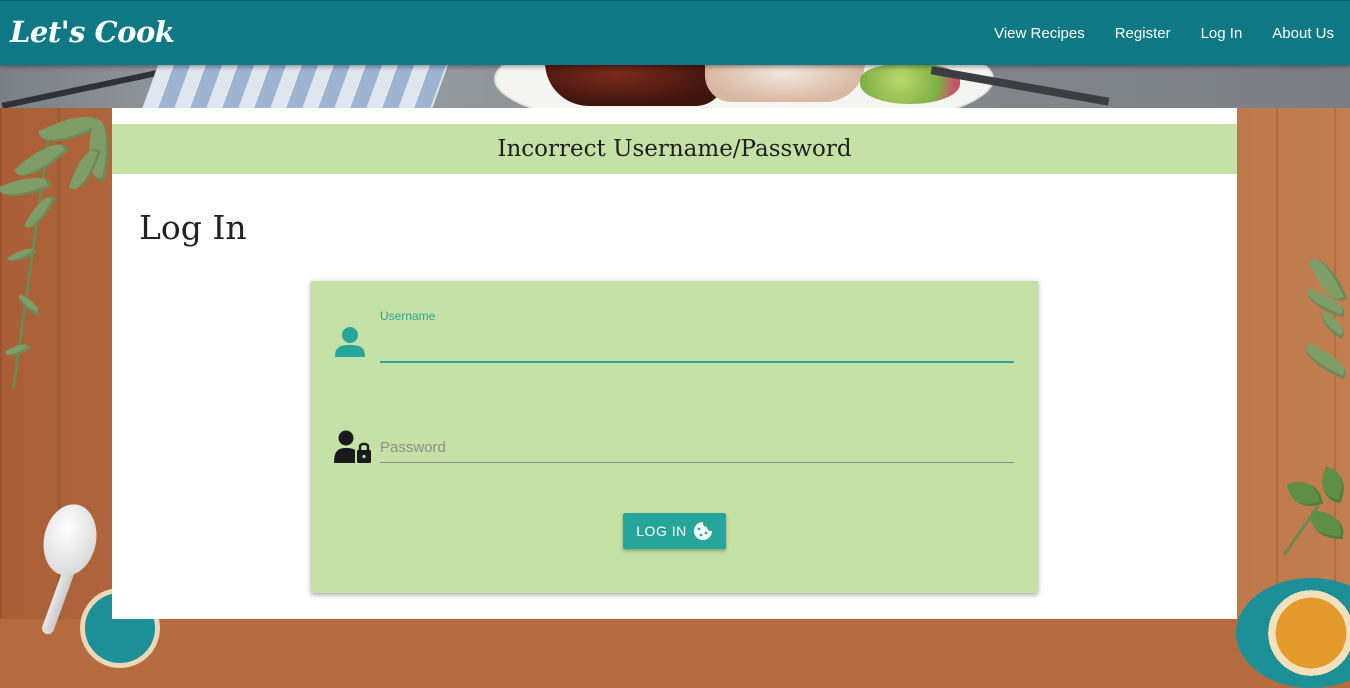 The image size is (1350, 688). Describe the element at coordinates (1143, 33) in the screenshot. I see `nav-link-register: Register` at that location.